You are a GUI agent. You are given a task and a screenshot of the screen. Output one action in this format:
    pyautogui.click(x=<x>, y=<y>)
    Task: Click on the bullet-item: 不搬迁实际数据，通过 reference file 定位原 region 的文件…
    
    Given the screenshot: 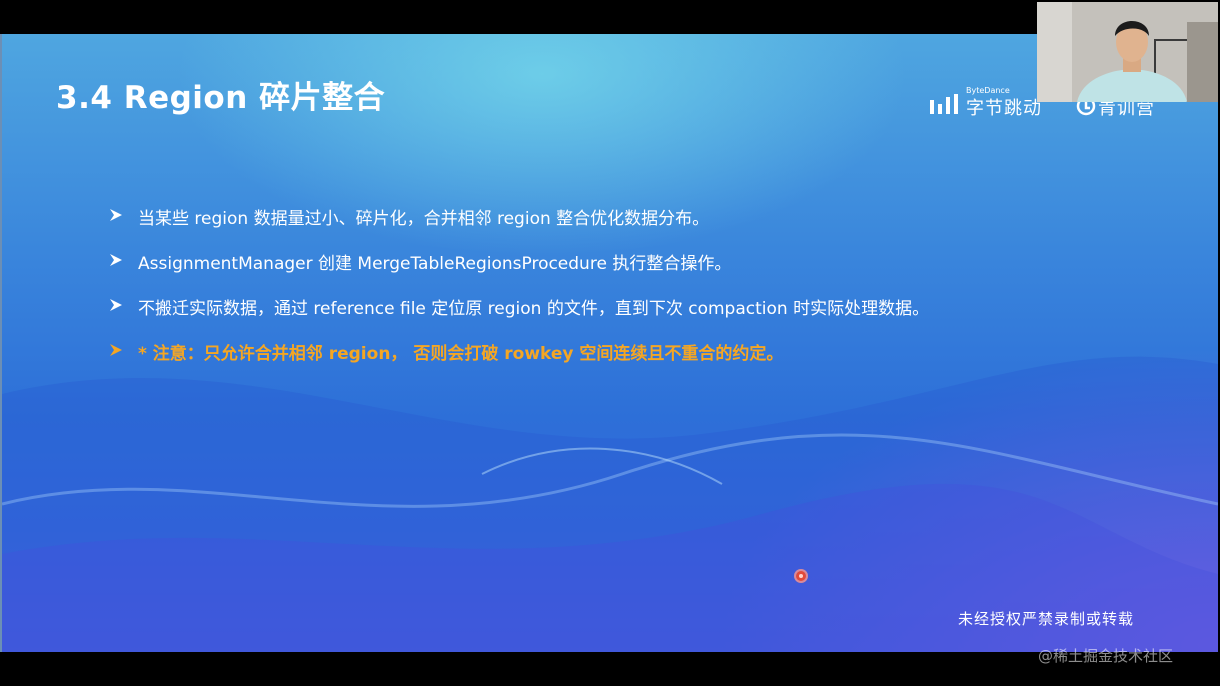 What is the action you would take?
    pyautogui.click(x=608, y=316)
    